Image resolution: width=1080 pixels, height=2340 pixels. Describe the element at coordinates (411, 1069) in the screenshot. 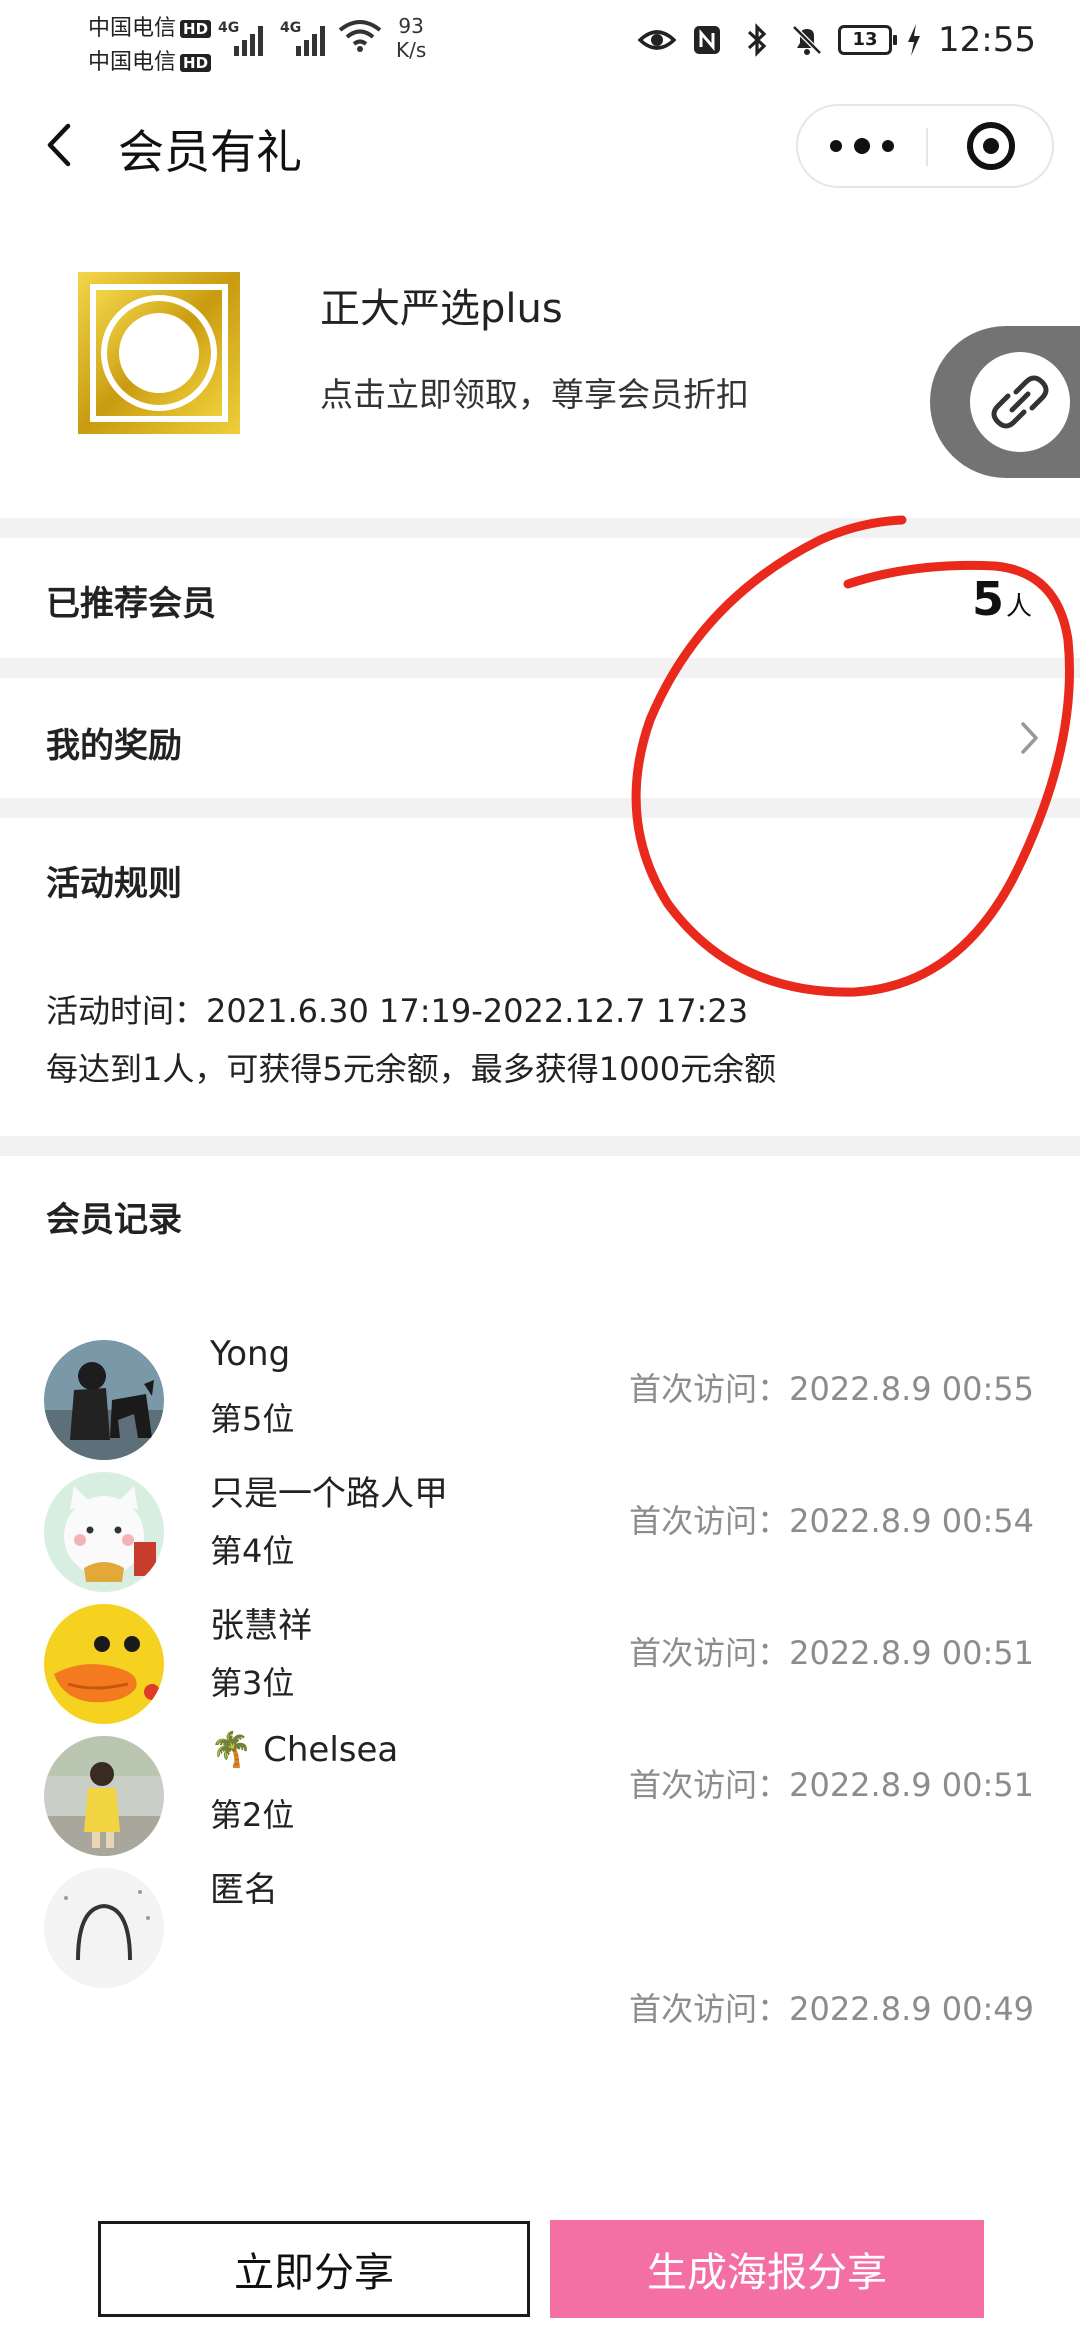

I see `rules-reward: 每达到1人，可获得5元余额，最多获得1000元余额` at that location.